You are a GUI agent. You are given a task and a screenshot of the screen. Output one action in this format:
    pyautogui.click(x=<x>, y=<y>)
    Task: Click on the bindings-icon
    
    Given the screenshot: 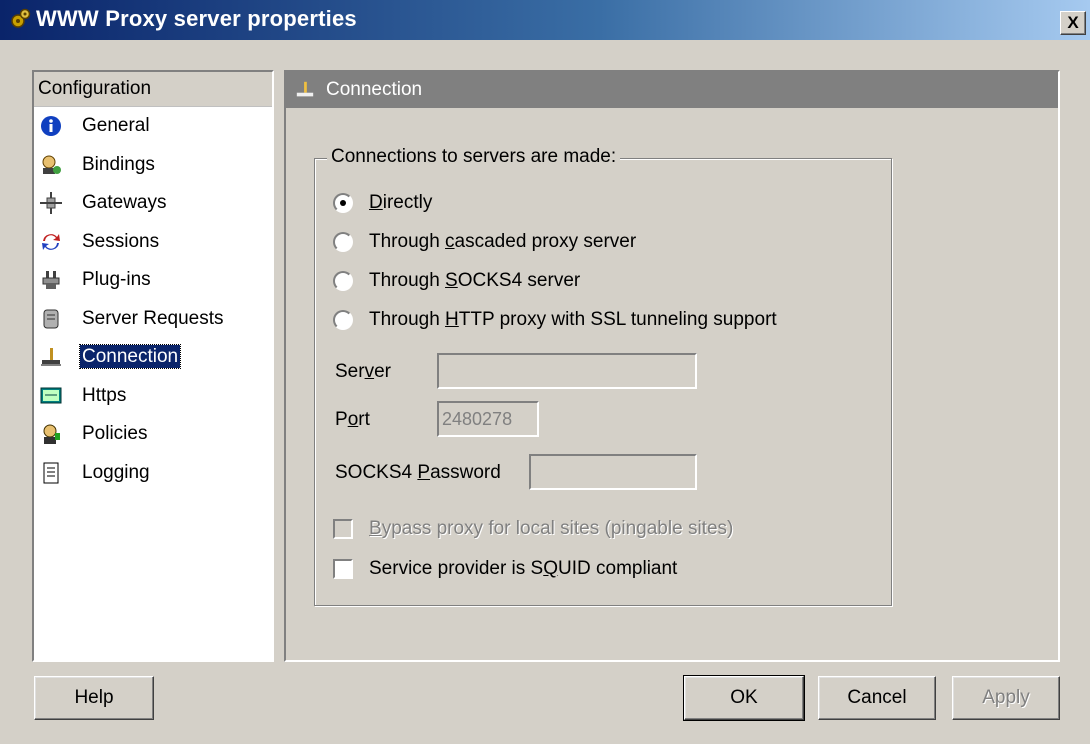 What is the action you would take?
    pyautogui.click(x=51, y=164)
    